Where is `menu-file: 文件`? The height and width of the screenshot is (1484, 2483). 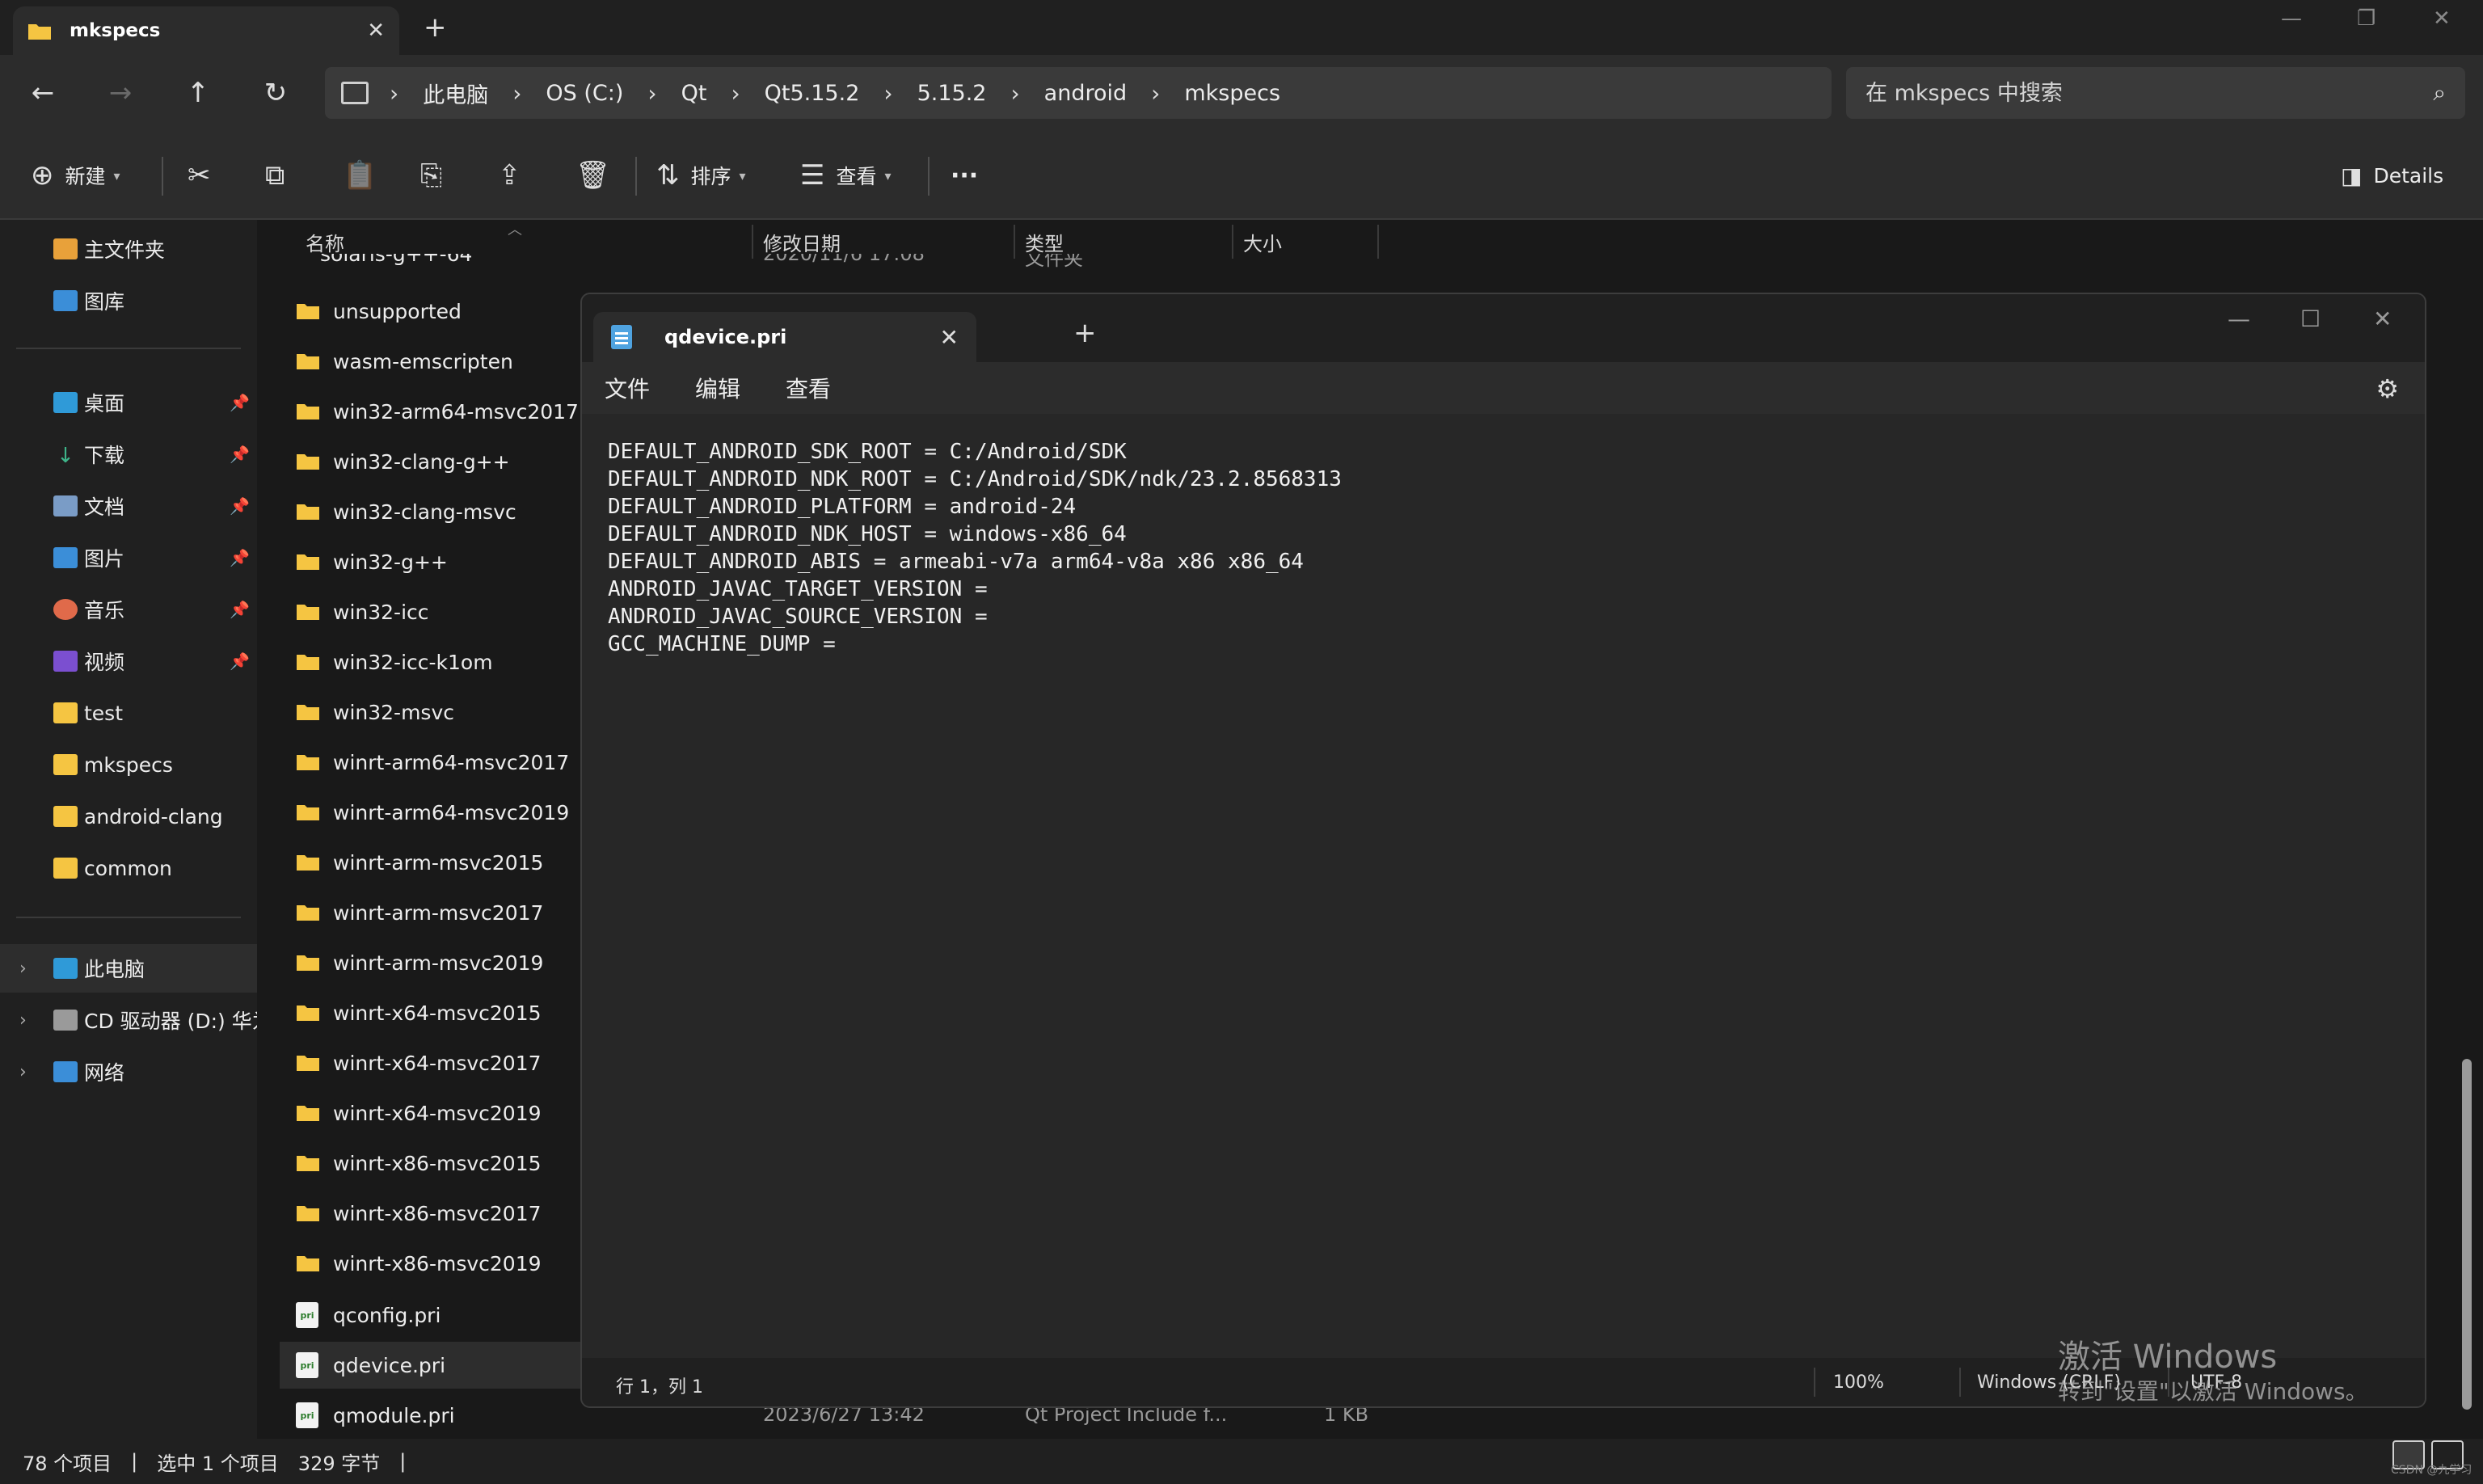
menu-file: 文件 is located at coordinates (627, 388).